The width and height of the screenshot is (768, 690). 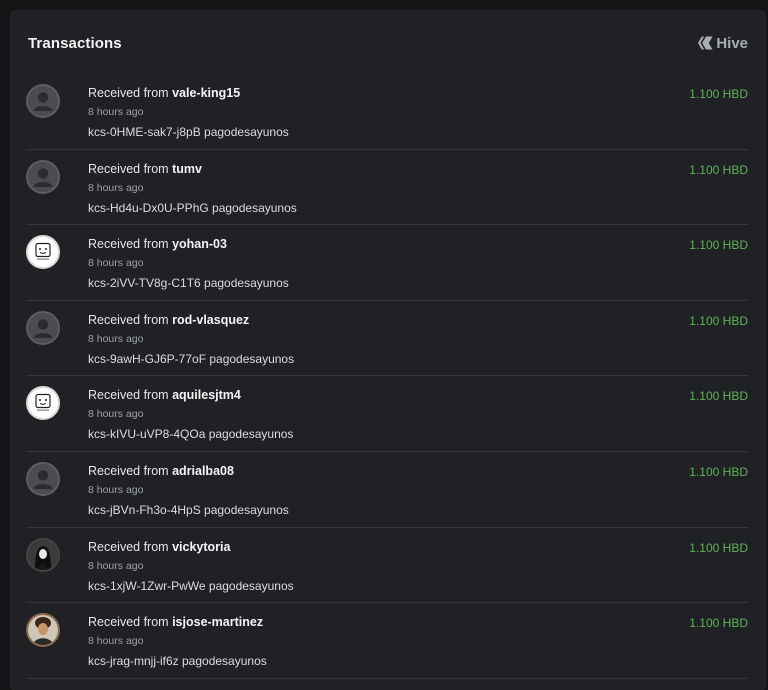 I want to click on sender-username-link: vickytoria, so click(x=201, y=547).